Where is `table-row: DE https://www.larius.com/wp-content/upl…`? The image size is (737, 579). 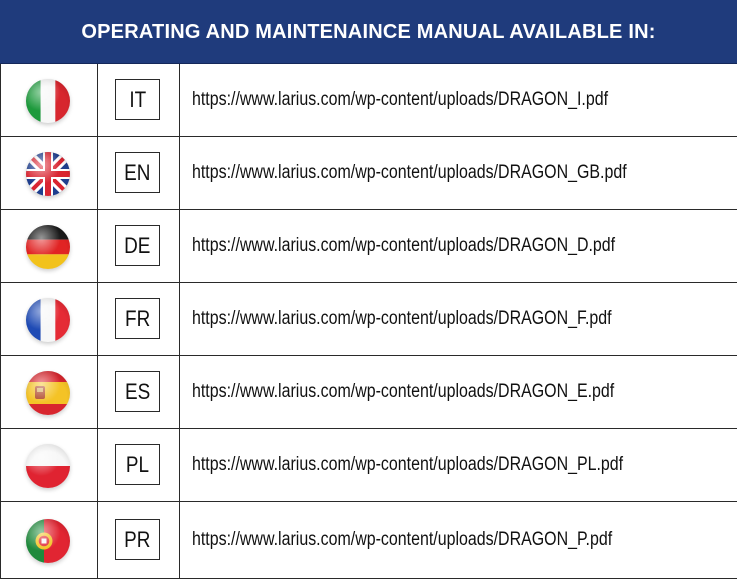
table-row: DE https://www.larius.com/wp-content/upl… is located at coordinates (368, 246).